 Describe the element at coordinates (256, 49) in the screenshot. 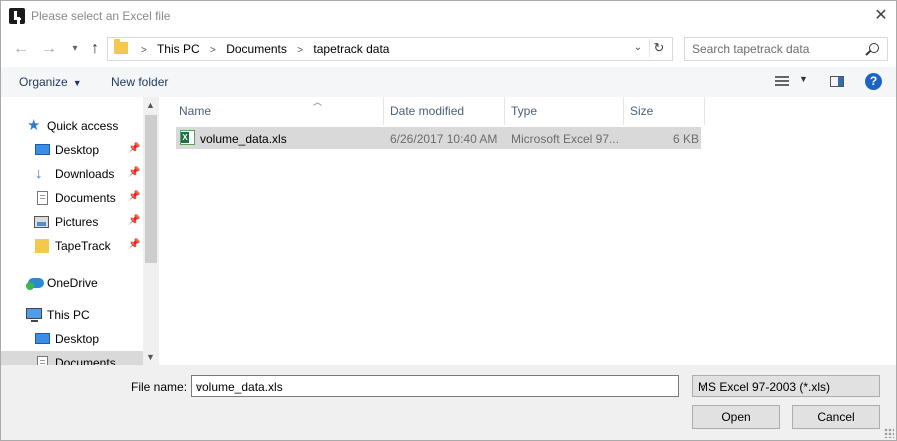

I see `breadcrumb-documents: Documents` at that location.